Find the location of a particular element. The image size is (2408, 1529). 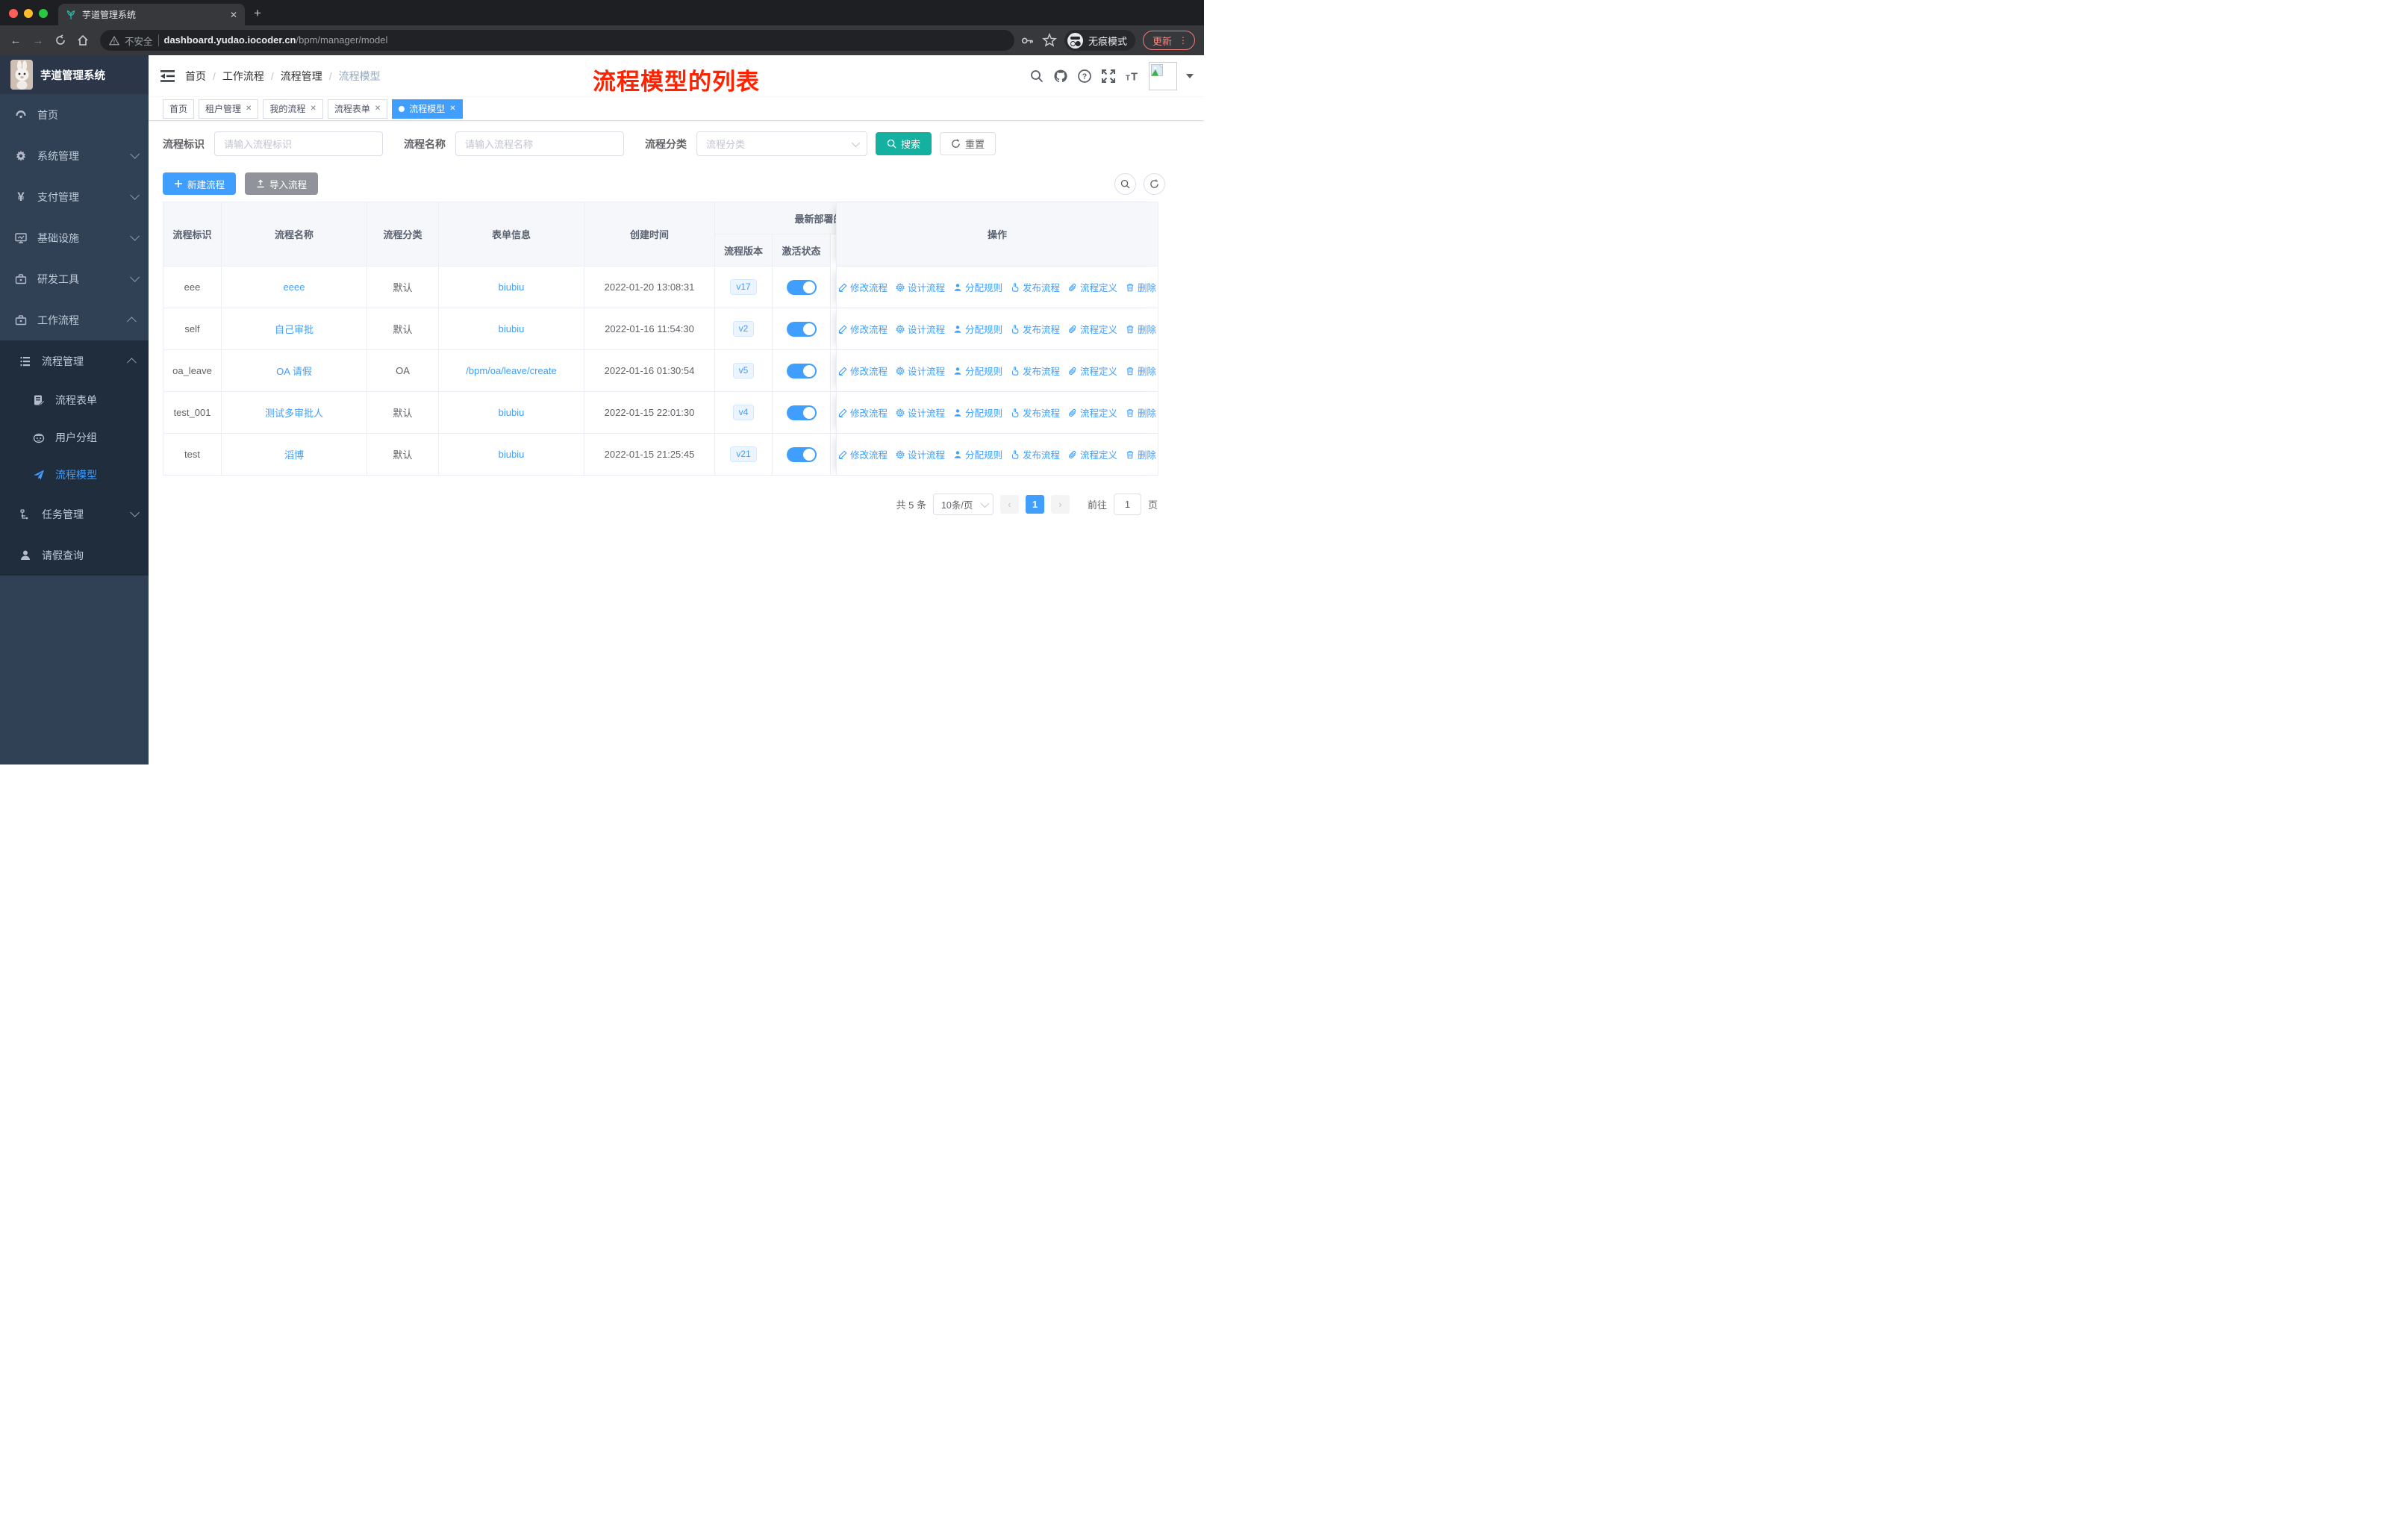

key-icon is located at coordinates (1027, 41).